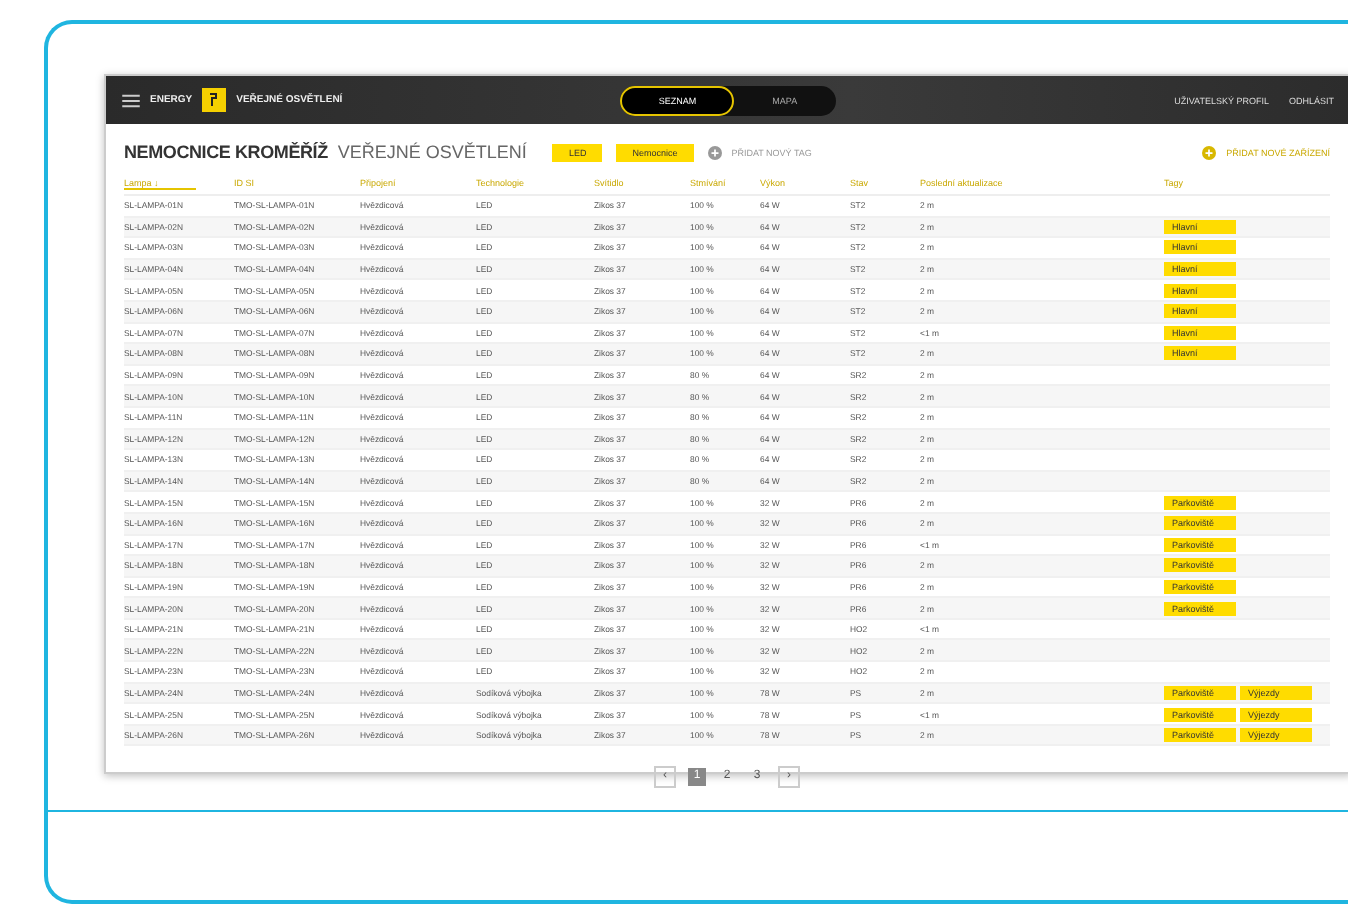  What do you see at coordinates (214, 100) in the screenshot?
I see `lamp-icon` at bounding box center [214, 100].